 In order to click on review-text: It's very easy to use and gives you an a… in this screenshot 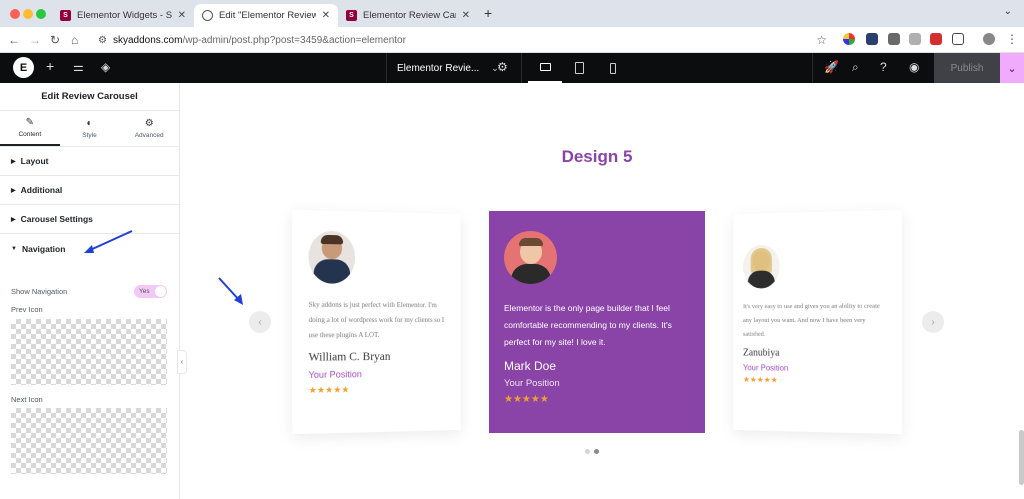, I will do `click(815, 321)`.